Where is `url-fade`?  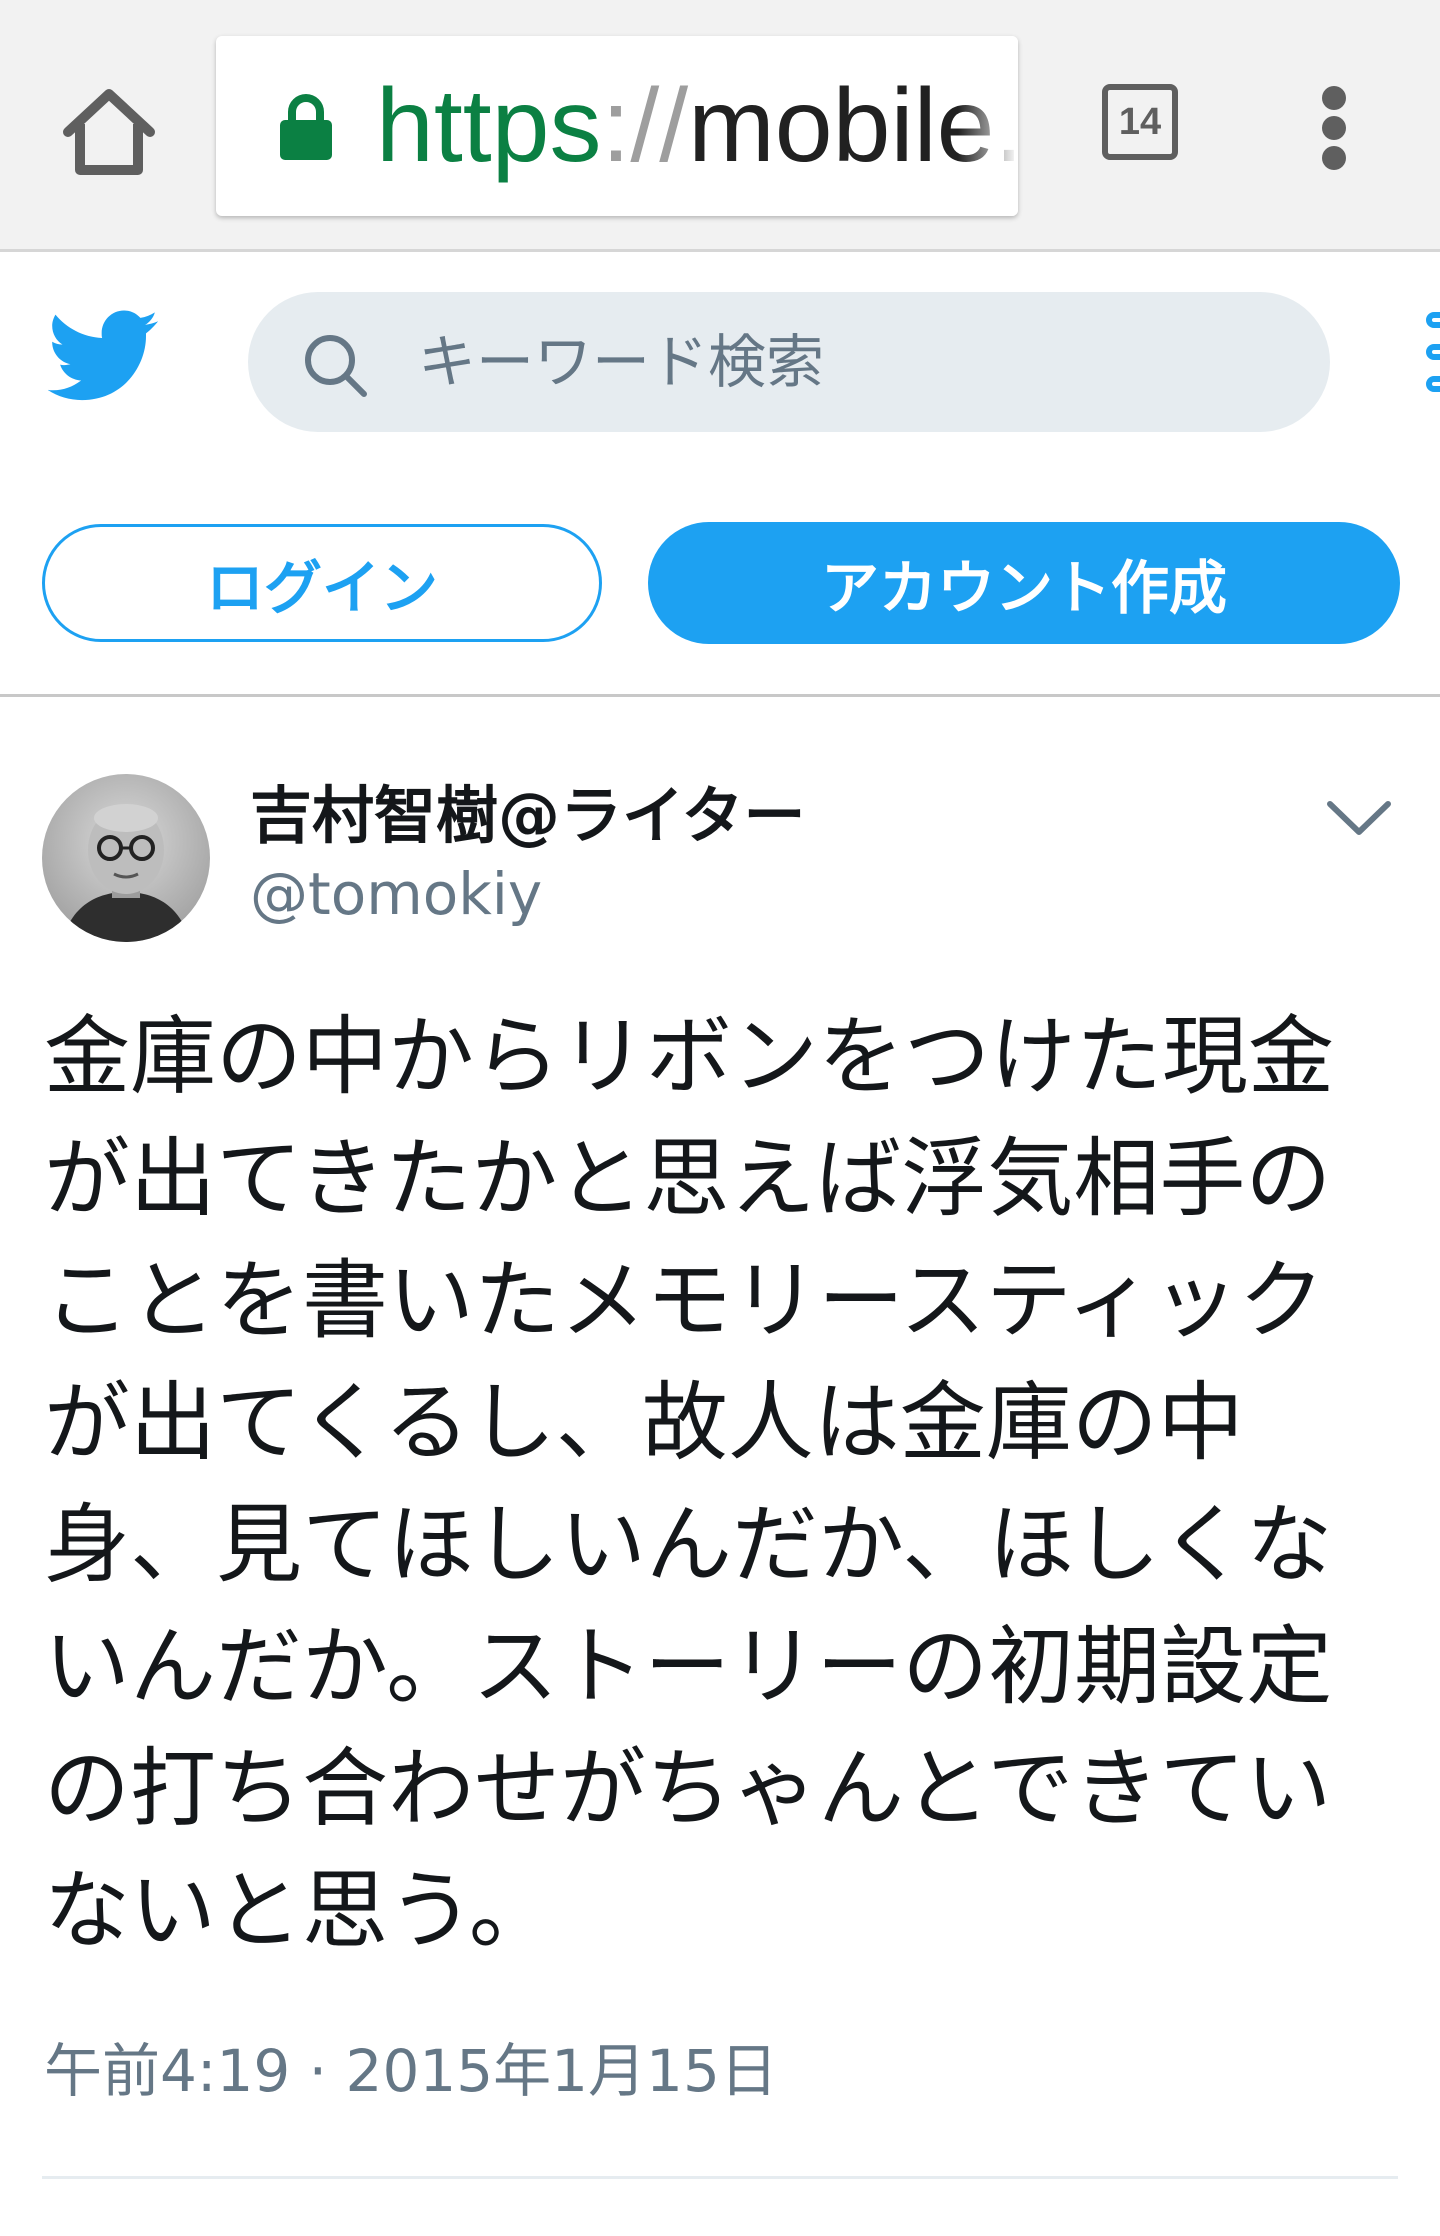 url-fade is located at coordinates (988, 126).